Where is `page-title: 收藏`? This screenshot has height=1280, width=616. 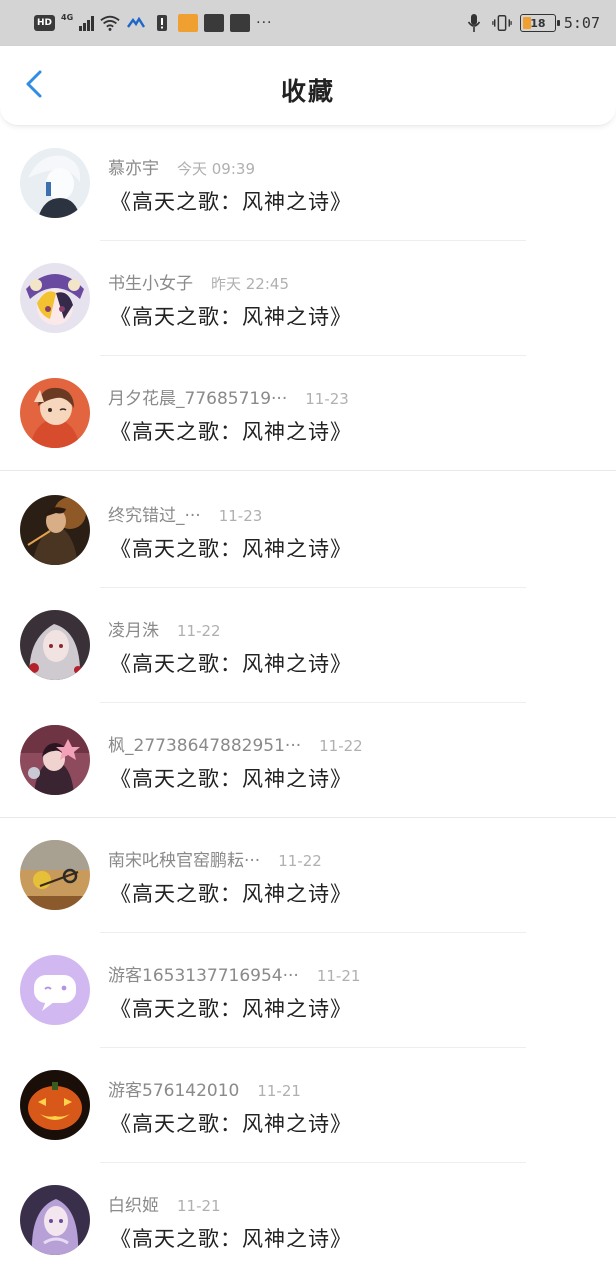 page-title: 收藏 is located at coordinates (307, 91).